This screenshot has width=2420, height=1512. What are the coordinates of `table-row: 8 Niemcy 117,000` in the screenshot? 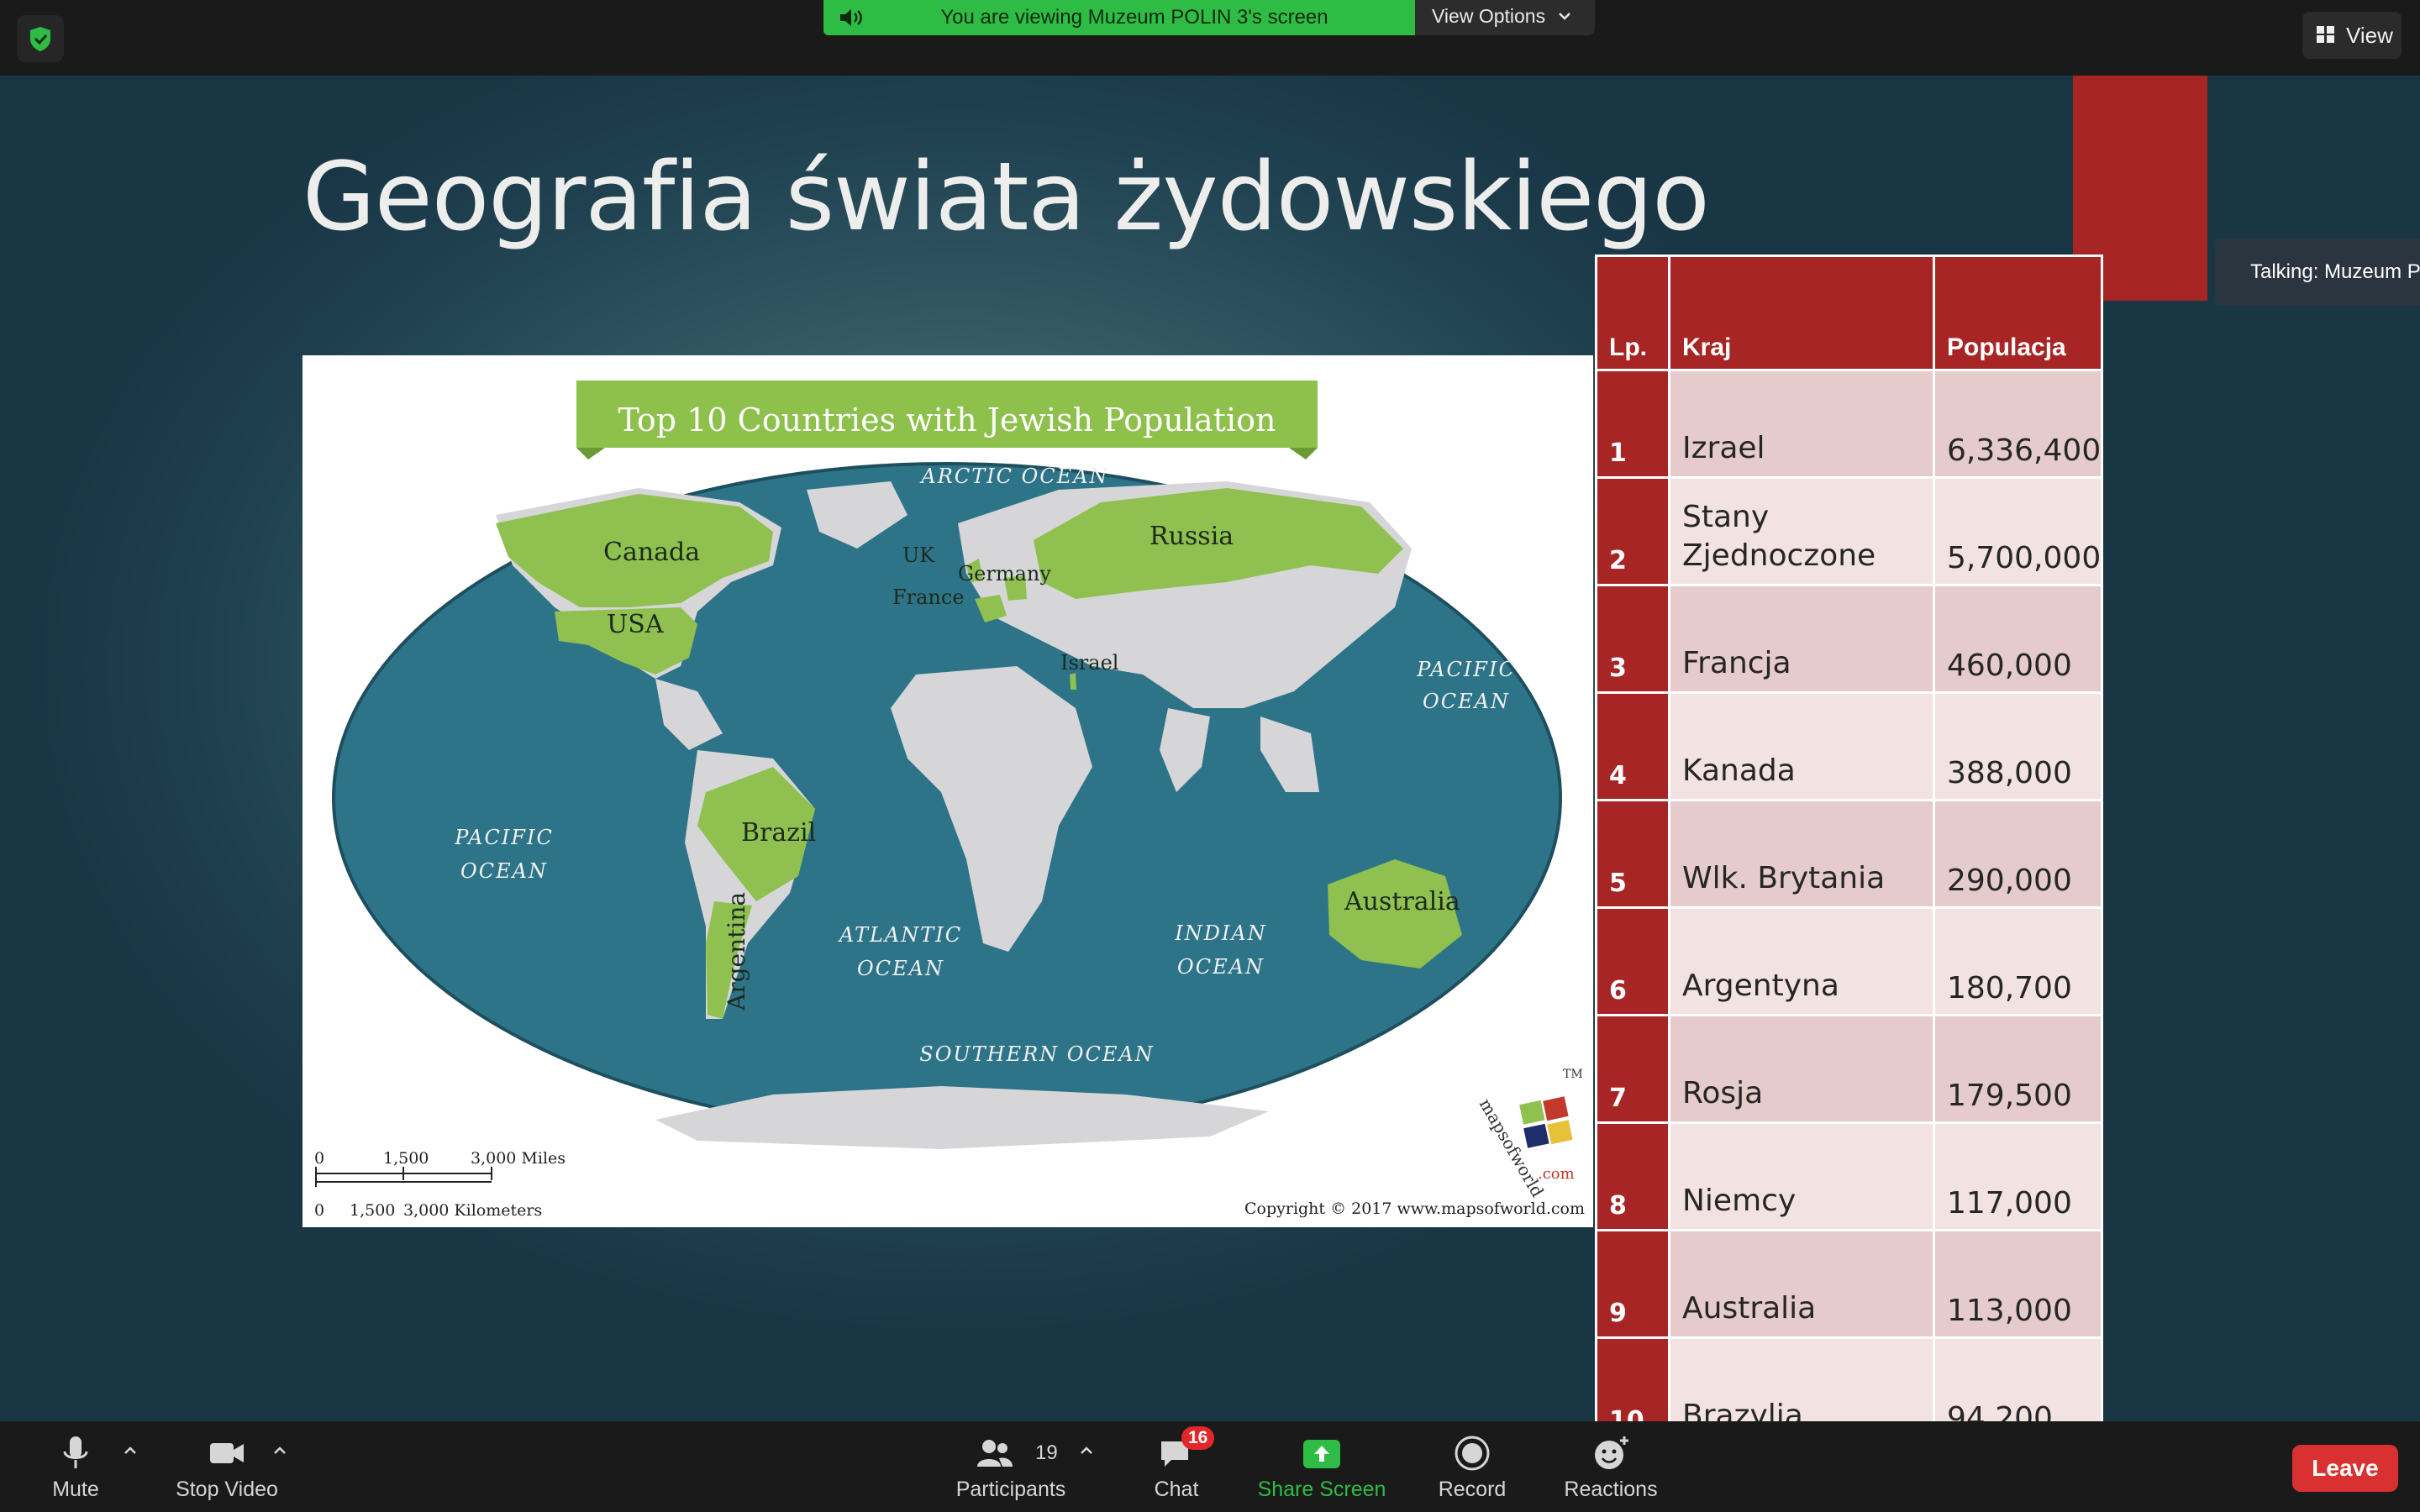 It's located at (1849, 1176).